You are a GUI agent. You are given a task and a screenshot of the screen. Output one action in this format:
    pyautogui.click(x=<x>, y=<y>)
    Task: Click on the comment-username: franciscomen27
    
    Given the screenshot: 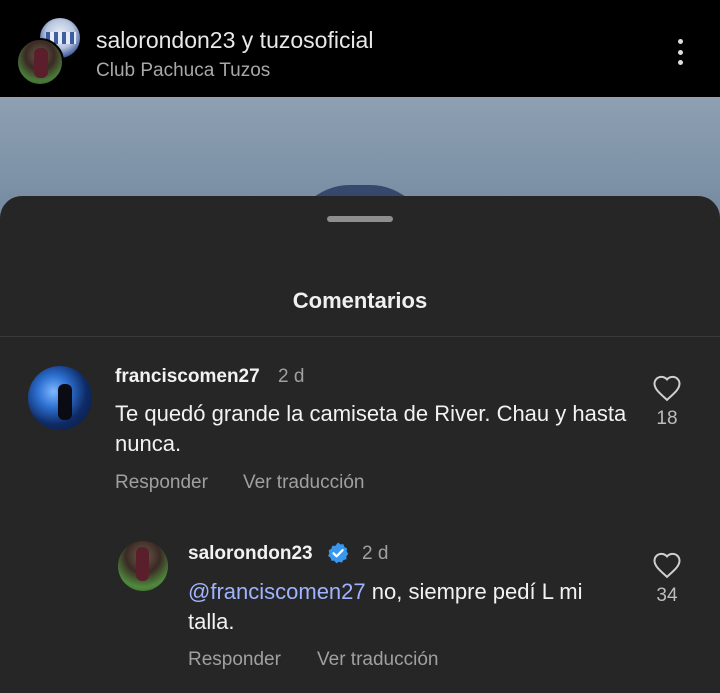 What is the action you would take?
    pyautogui.click(x=187, y=377)
    